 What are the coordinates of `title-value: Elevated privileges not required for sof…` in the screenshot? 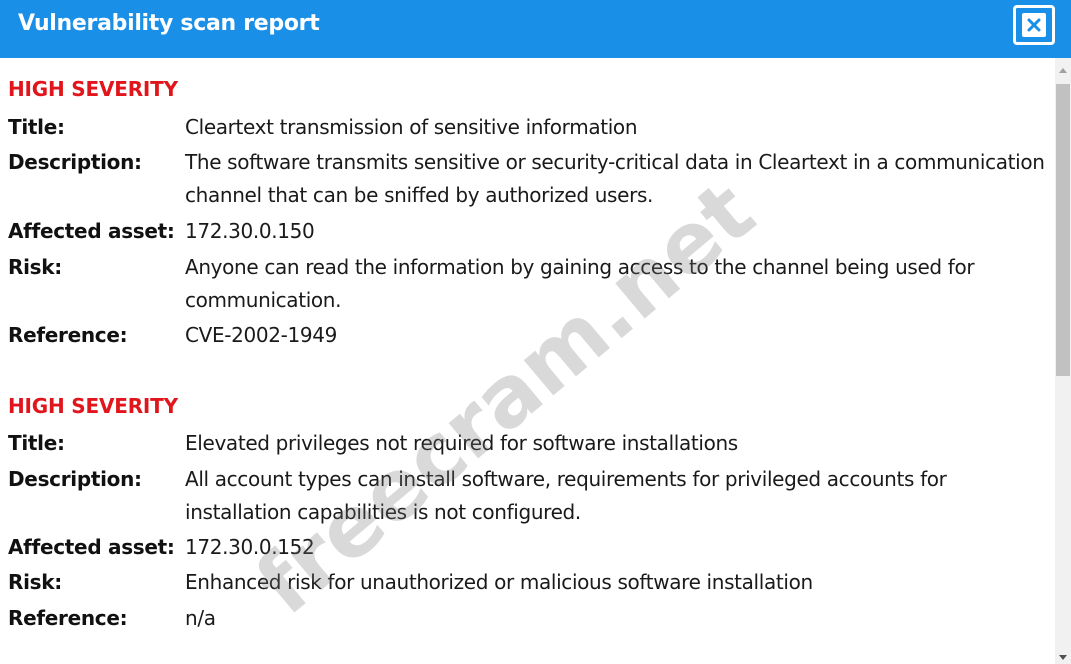 It's located at (461, 443).